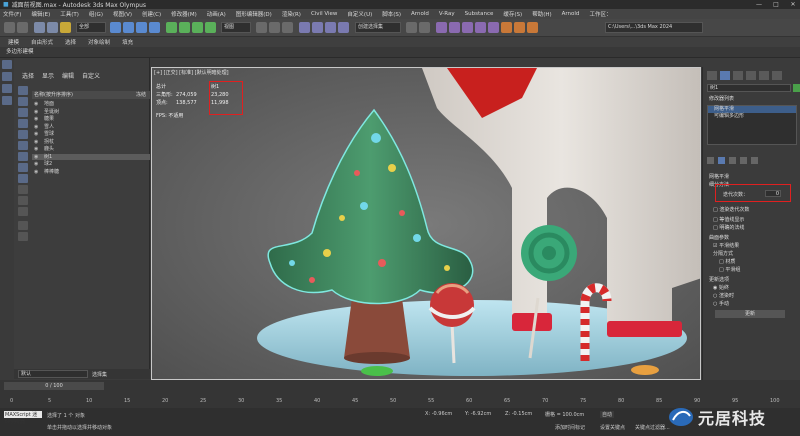 The height and width of the screenshot is (436, 800). What do you see at coordinates (750, 314) in the screenshot?
I see `update-button: 更新` at bounding box center [750, 314].